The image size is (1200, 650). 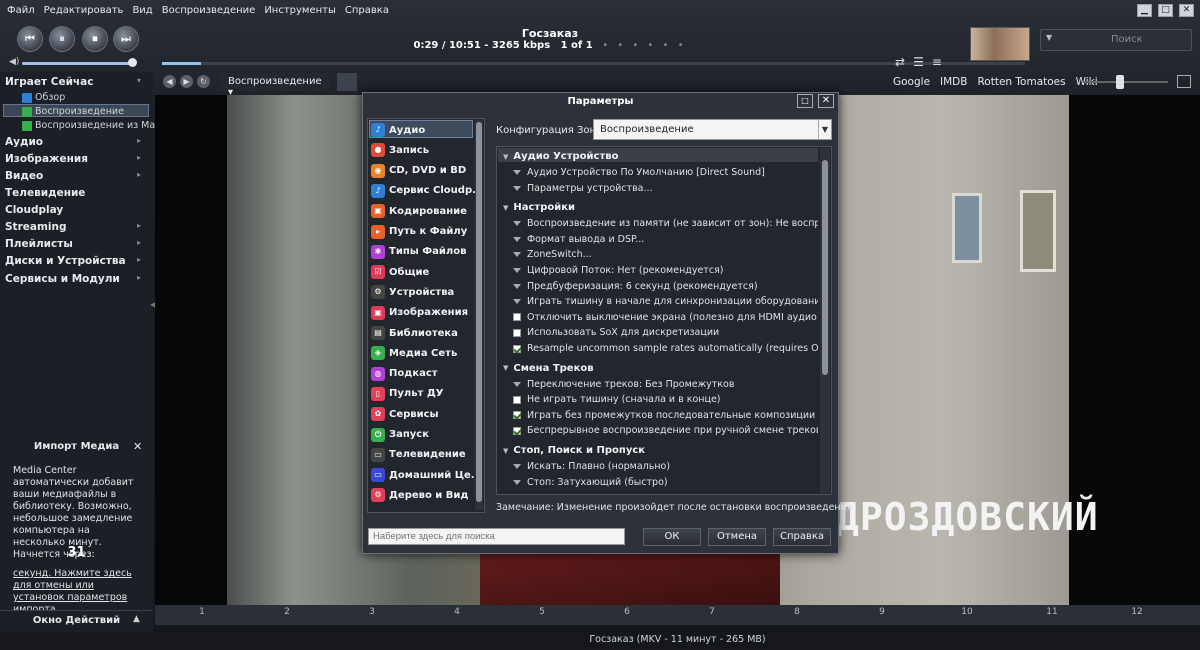 What do you see at coordinates (132, 62) in the screenshot?
I see `volume-knob` at bounding box center [132, 62].